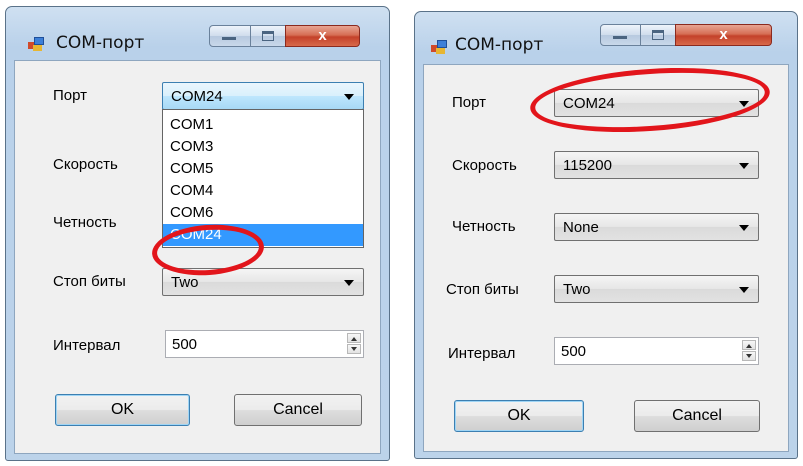 The image size is (803, 466). What do you see at coordinates (581, 227) in the screenshot?
I see `parity-value: None` at bounding box center [581, 227].